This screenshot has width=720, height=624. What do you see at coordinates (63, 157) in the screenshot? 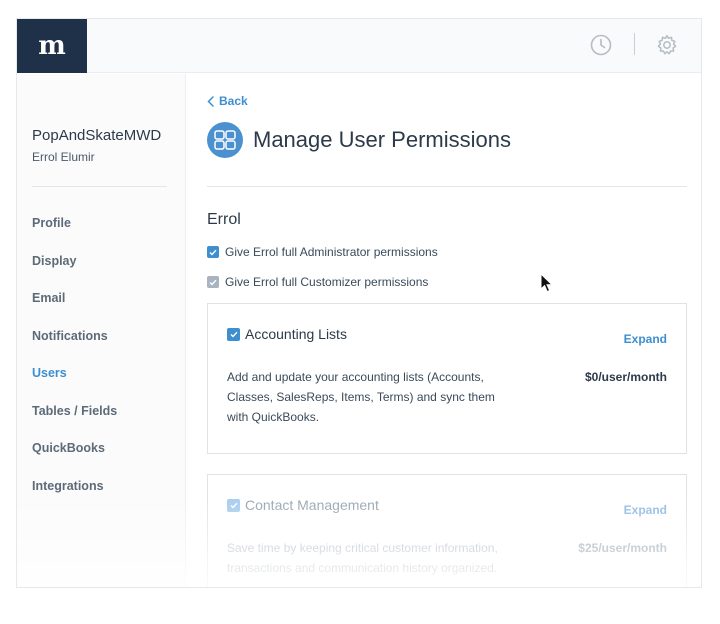
I see `account-user: Errol Elumir` at bounding box center [63, 157].